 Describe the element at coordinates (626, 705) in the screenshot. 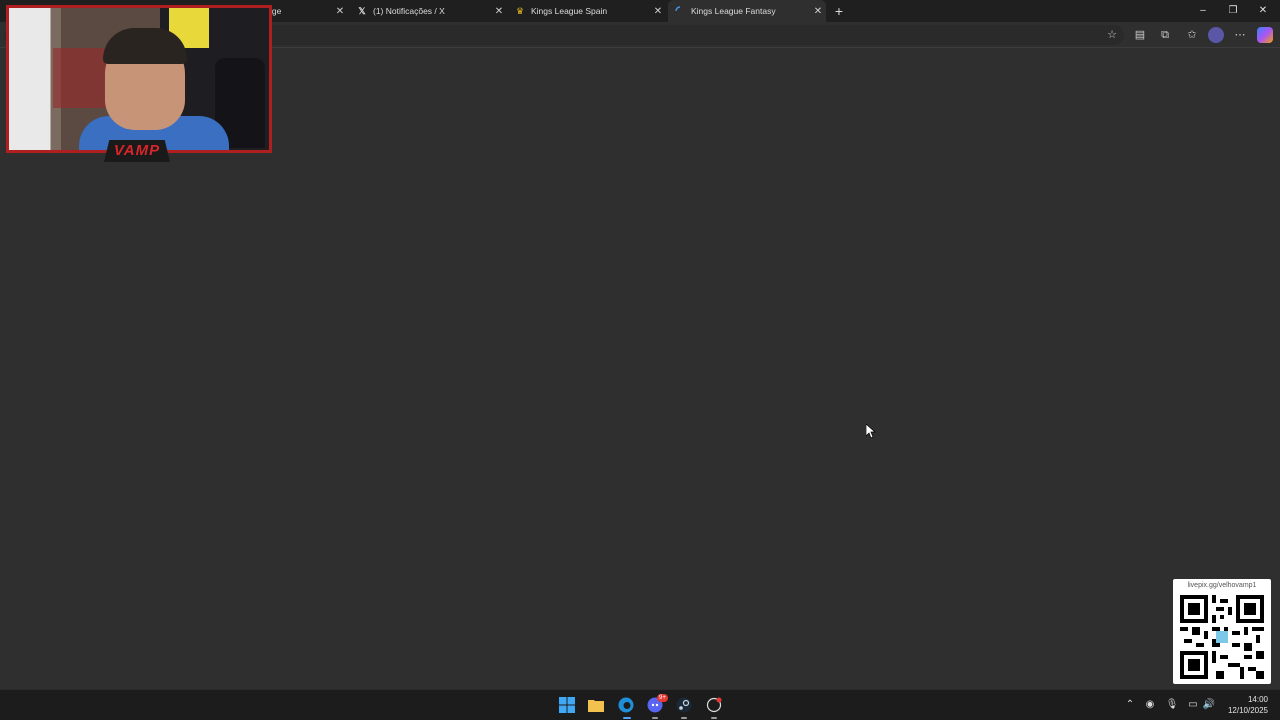

I see `edge-icon` at that location.